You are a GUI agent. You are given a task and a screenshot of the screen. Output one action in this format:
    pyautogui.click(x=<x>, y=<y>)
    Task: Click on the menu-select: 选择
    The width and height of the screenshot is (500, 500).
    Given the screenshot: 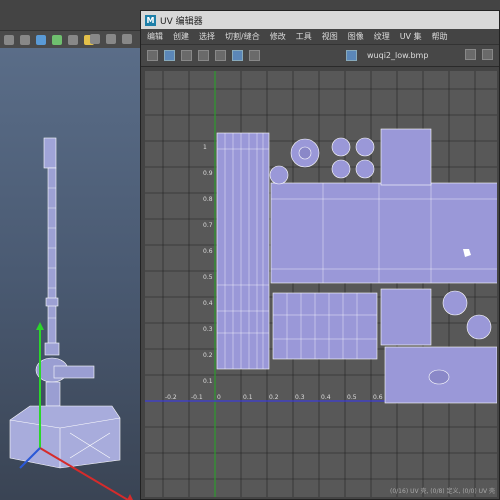 What is the action you would take?
    pyautogui.click(x=207, y=36)
    